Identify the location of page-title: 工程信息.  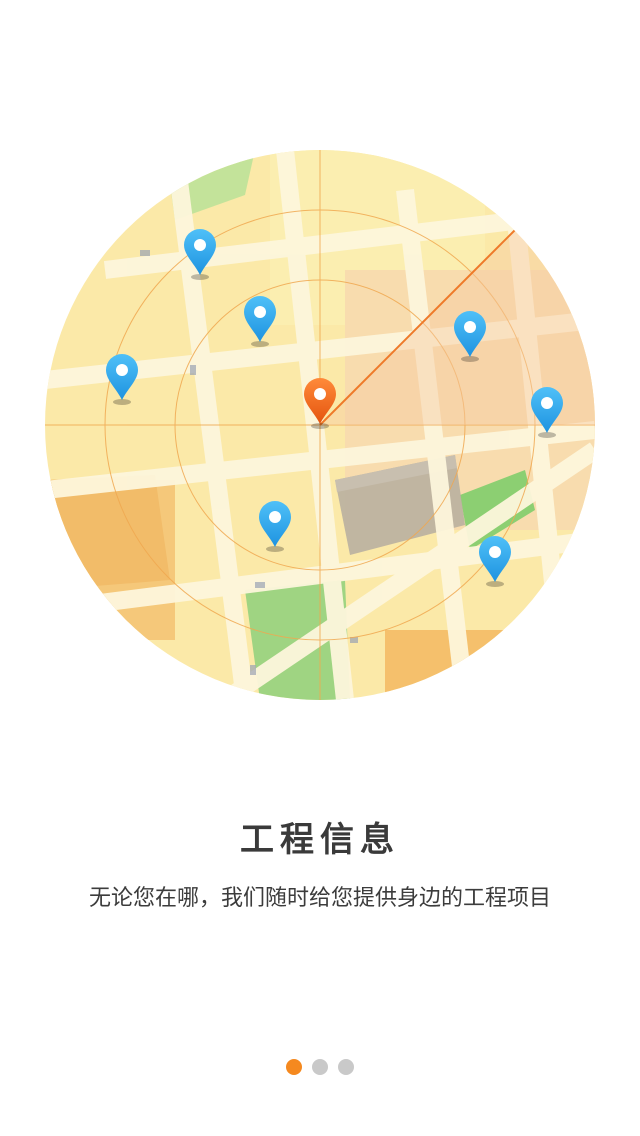
(320, 840).